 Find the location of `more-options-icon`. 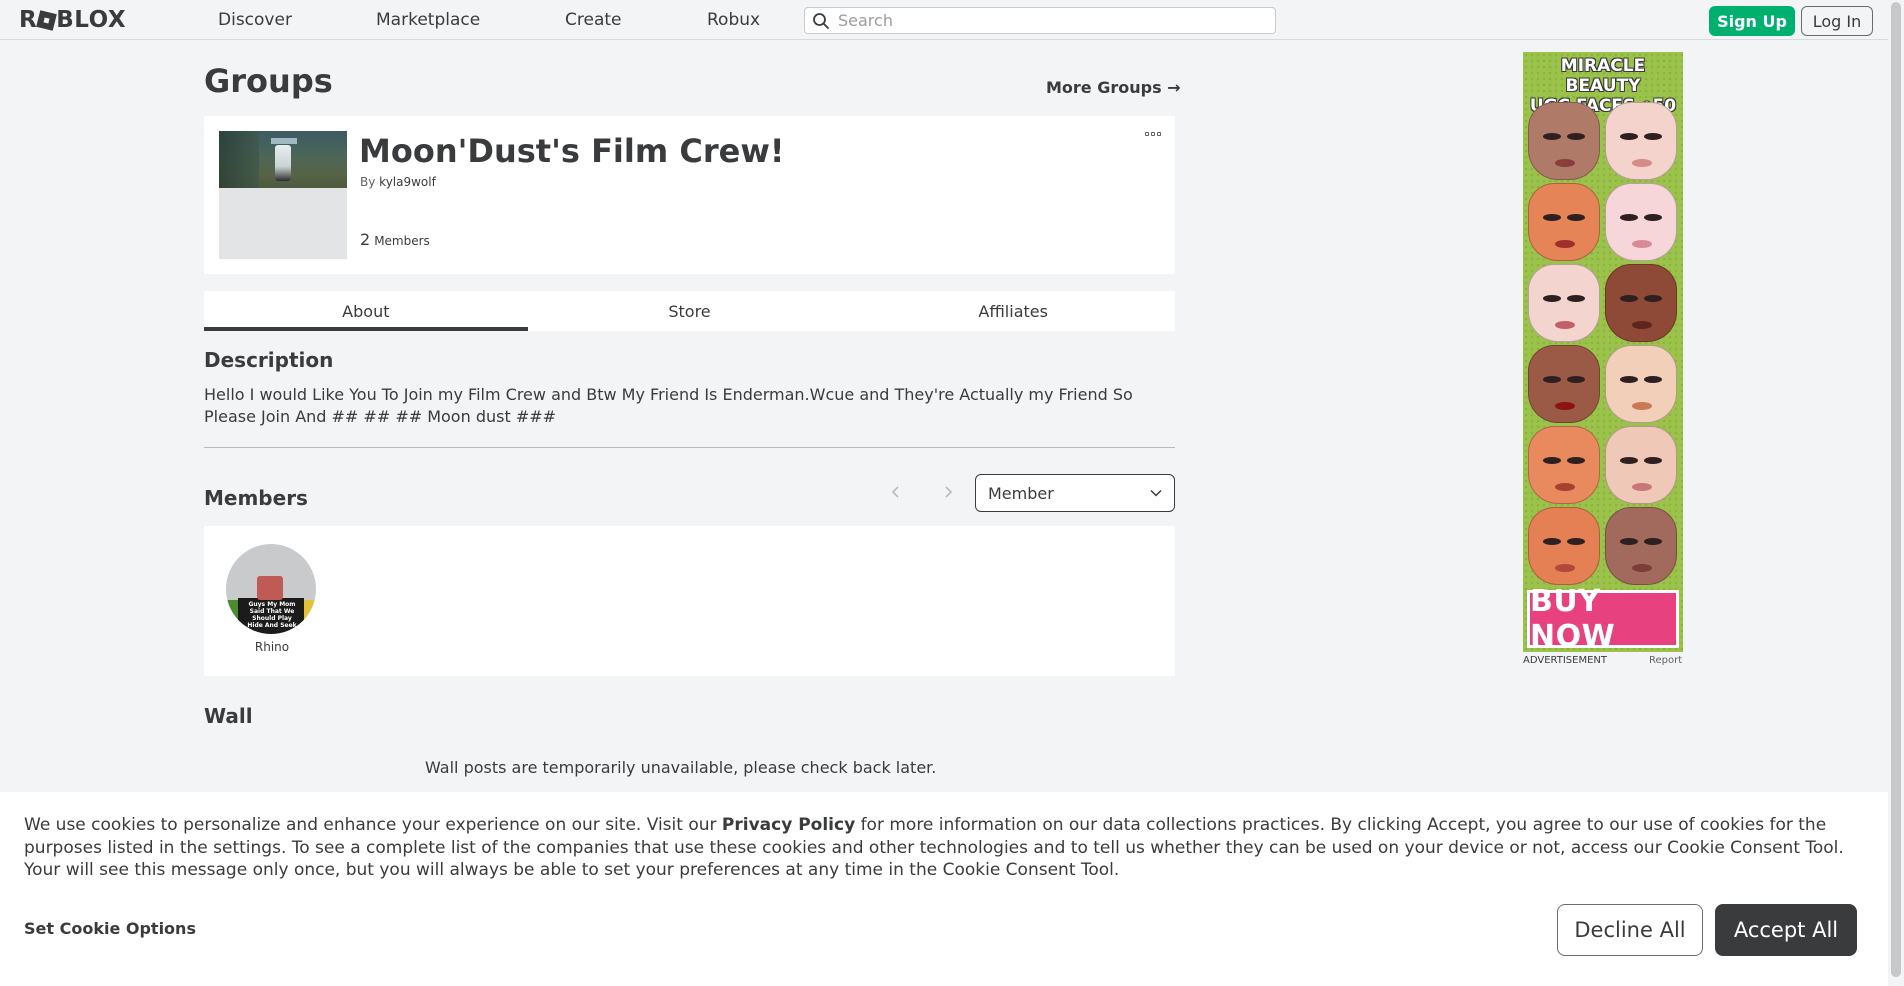

more-options-icon is located at coordinates (1154, 134).